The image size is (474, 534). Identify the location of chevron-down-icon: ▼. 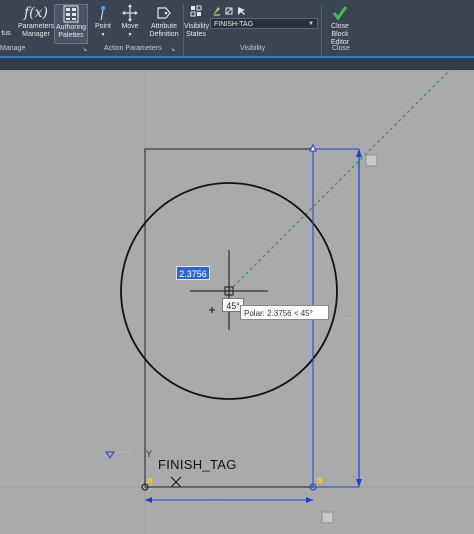
(311, 24).